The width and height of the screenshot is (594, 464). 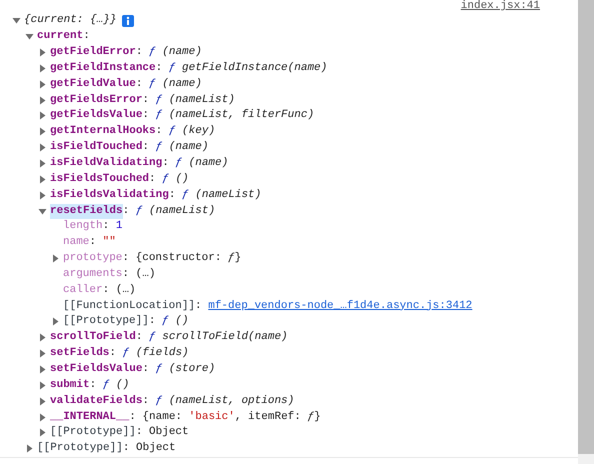 I want to click on property-key: isFieldTouched, so click(x=96, y=148).